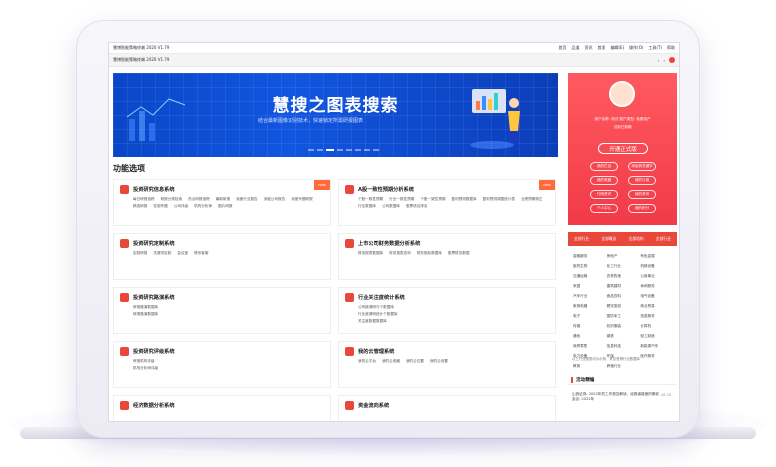  What do you see at coordinates (589, 306) in the screenshot?
I see `industry-item: 家用电器` at bounding box center [589, 306].